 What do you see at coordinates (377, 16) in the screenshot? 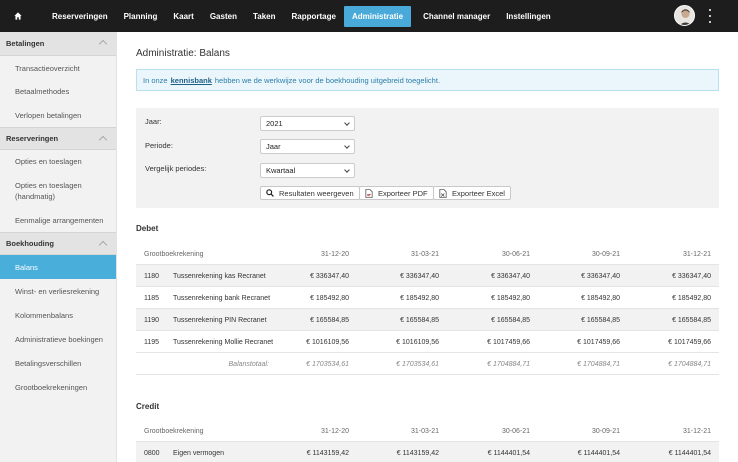
I see `nav-administratie: Administratie` at bounding box center [377, 16].